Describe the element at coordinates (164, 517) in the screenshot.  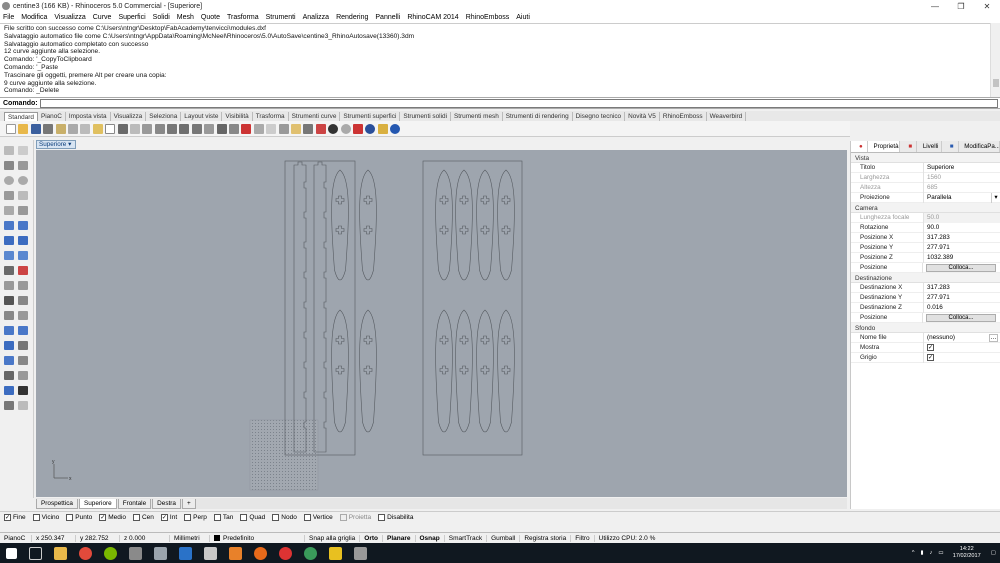
I see `checkbox: ✓` at that location.